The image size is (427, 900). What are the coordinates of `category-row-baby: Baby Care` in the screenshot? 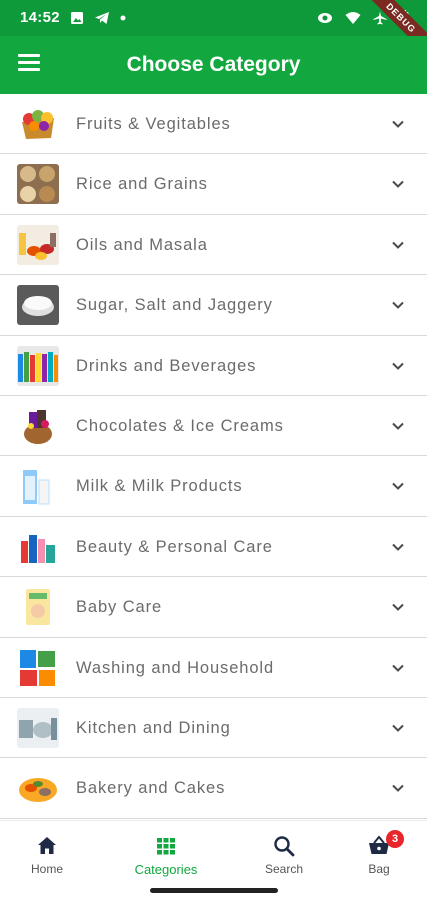 It's located at (213, 607).